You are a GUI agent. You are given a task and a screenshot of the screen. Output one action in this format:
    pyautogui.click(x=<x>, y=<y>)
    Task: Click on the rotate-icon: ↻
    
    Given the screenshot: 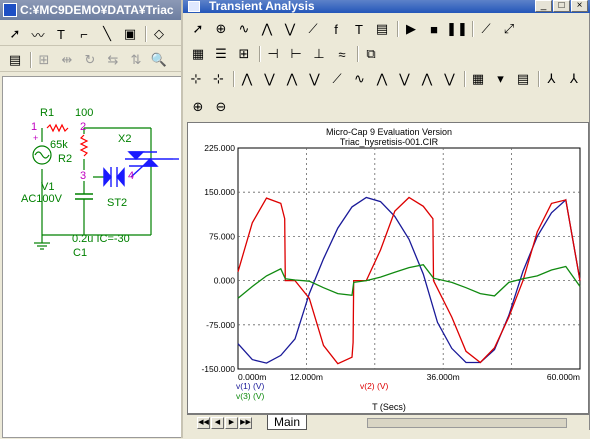 What is the action you would take?
    pyautogui.click(x=90, y=59)
    